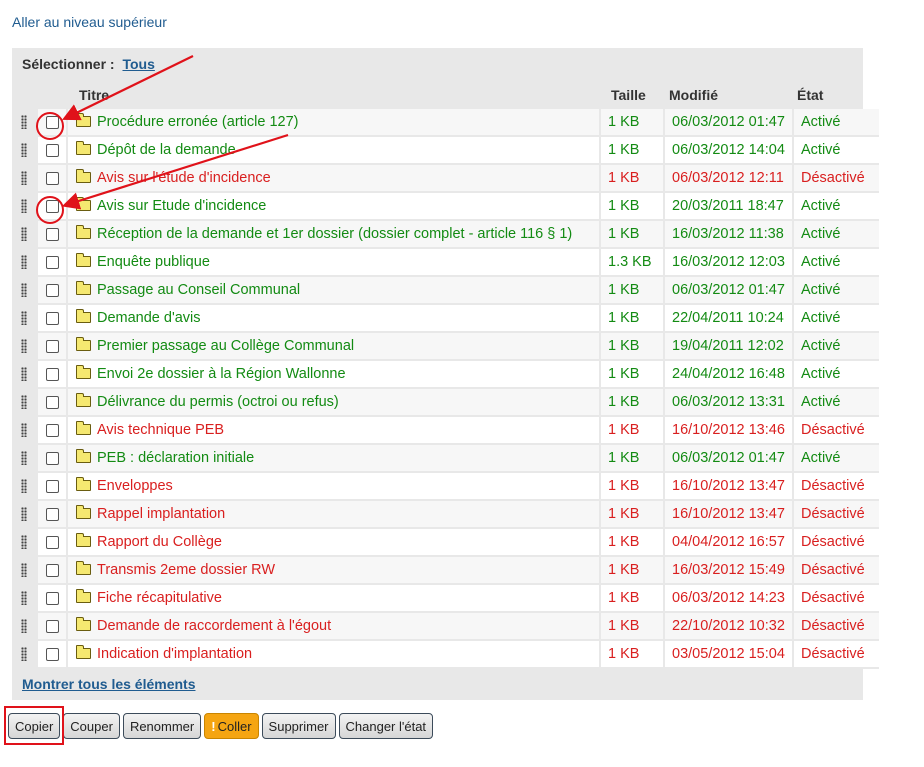 The width and height of the screenshot is (924, 767). What do you see at coordinates (162, 726) in the screenshot?
I see `rename-button: Renommer` at bounding box center [162, 726].